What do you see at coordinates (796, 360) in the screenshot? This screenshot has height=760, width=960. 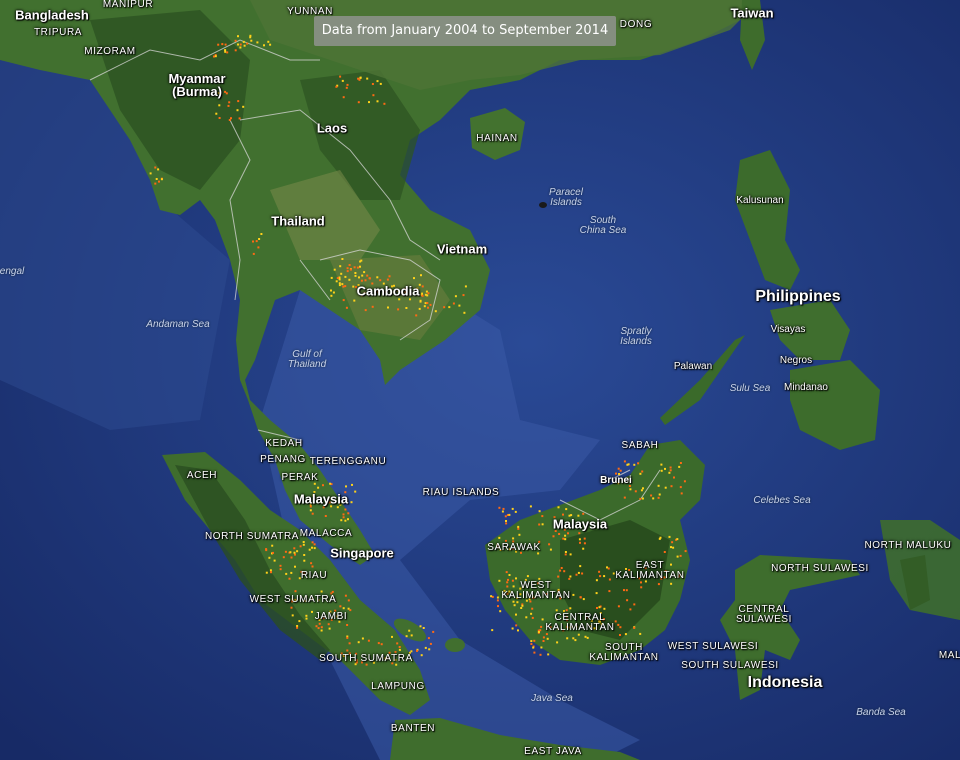 I see `label-negros: Negros` at bounding box center [796, 360].